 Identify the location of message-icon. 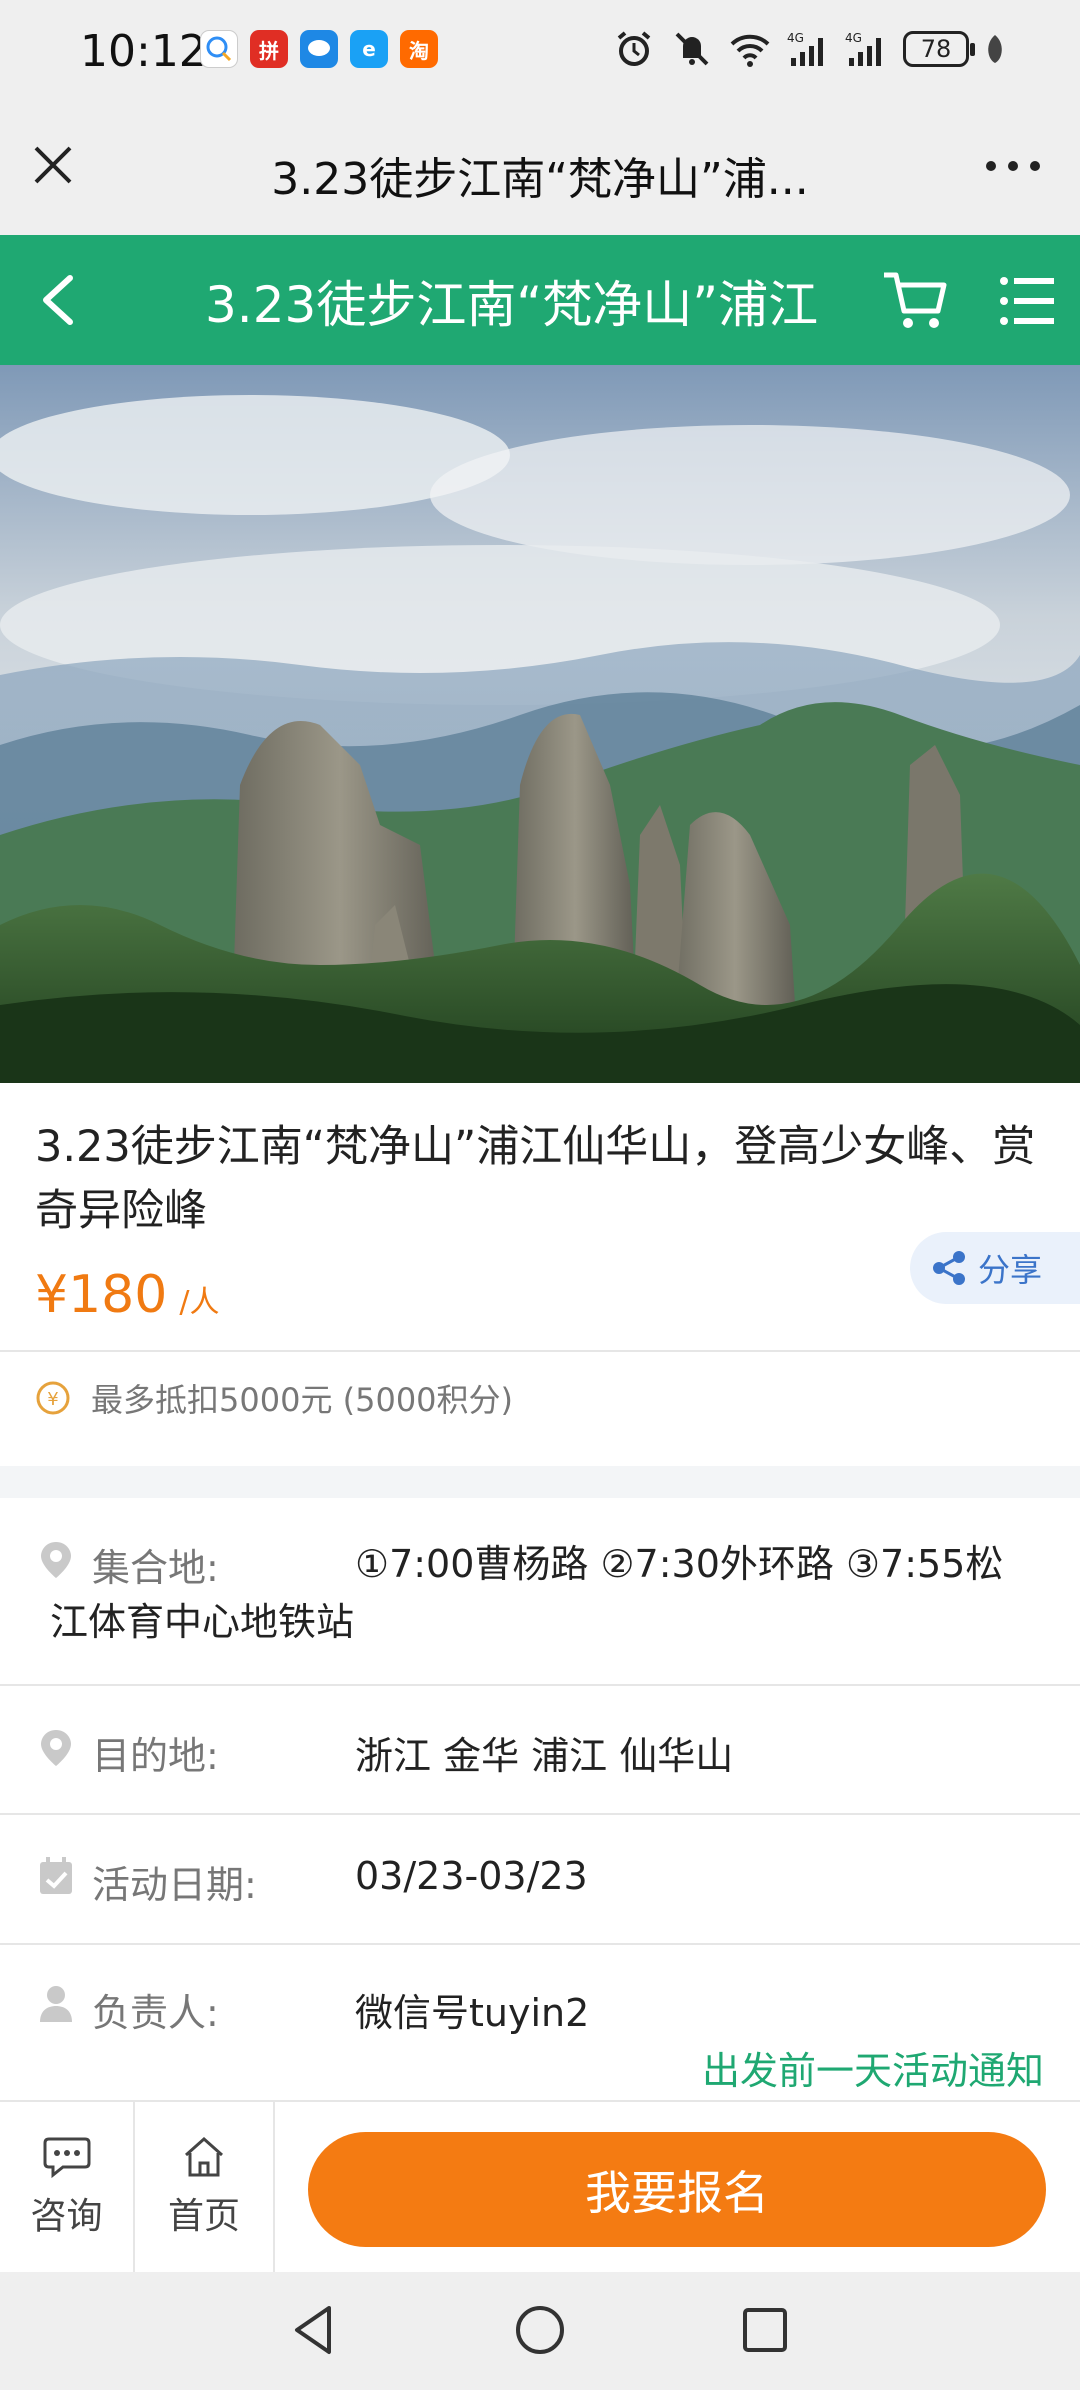
(319, 49).